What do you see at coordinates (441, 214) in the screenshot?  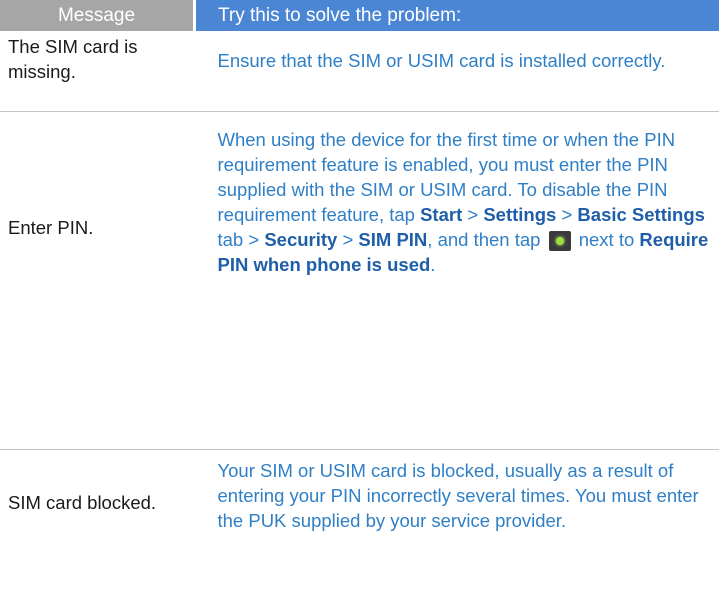 I see `menu-start: Start` at bounding box center [441, 214].